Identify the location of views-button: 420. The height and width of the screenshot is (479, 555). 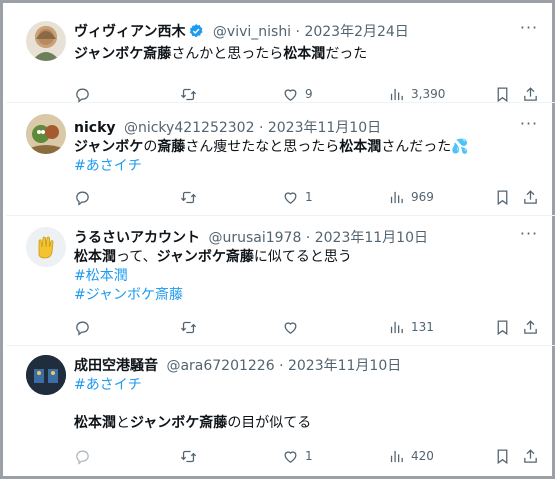
(411, 456).